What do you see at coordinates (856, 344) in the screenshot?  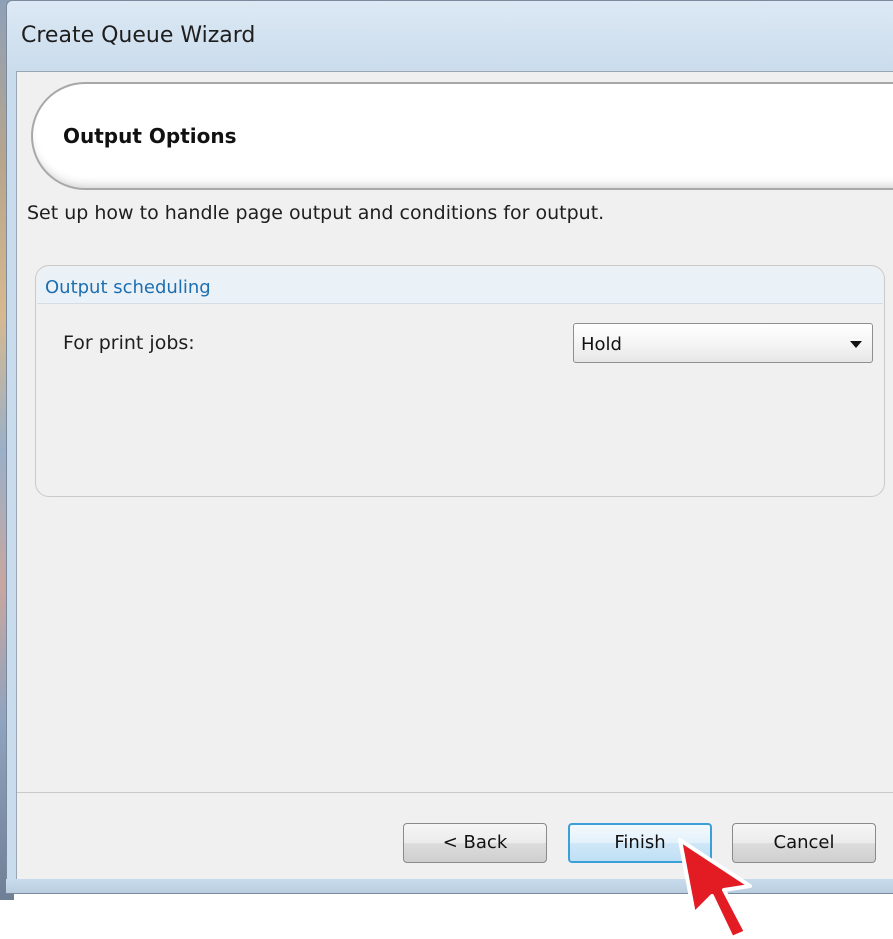 I see `chevron-down-icon` at bounding box center [856, 344].